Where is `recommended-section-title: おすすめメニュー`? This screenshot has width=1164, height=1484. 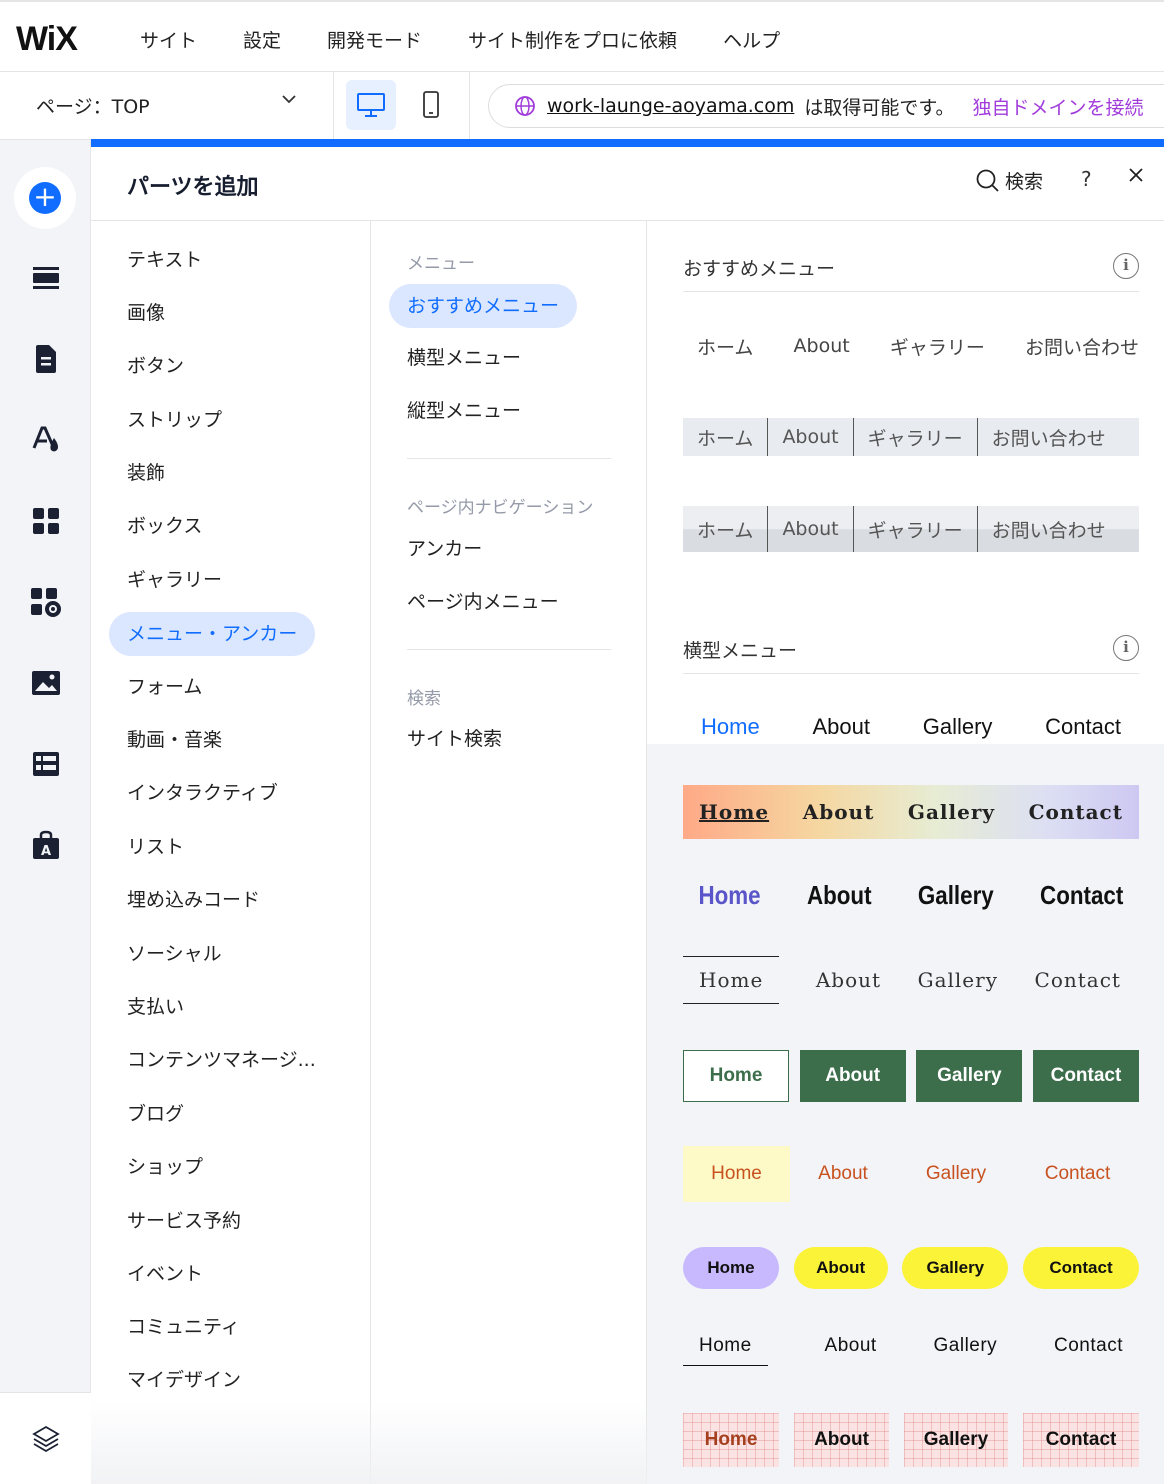 recommended-section-title: おすすめメニュー is located at coordinates (759, 269).